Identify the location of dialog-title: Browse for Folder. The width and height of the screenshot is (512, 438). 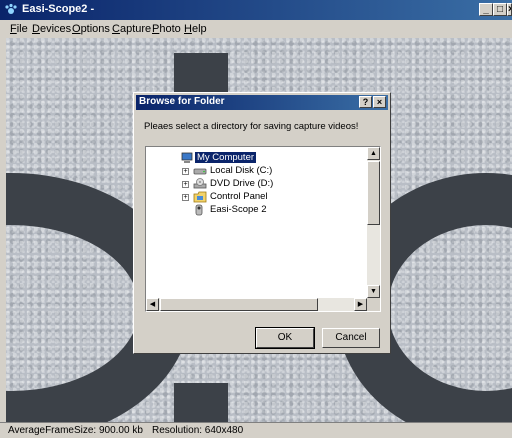
(182, 101).